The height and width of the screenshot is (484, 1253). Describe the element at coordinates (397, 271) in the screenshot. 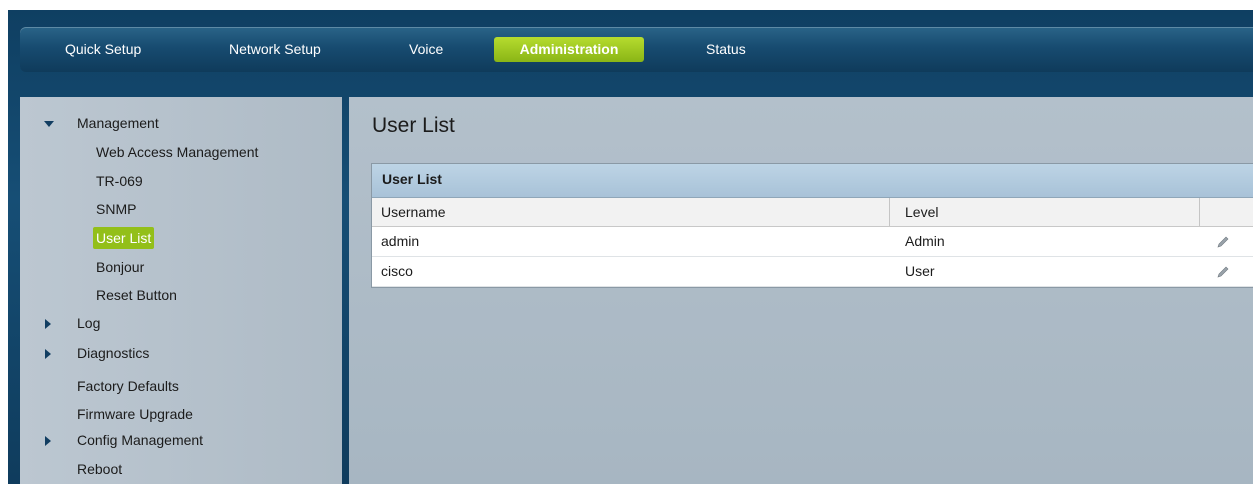

I see `username-cell: cisco` at that location.